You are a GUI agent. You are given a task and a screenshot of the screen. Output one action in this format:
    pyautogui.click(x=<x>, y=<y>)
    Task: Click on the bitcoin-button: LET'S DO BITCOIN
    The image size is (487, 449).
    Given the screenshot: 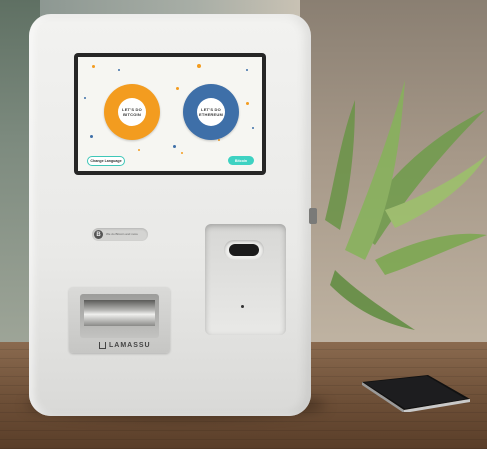 What is the action you would take?
    pyautogui.click(x=132, y=112)
    